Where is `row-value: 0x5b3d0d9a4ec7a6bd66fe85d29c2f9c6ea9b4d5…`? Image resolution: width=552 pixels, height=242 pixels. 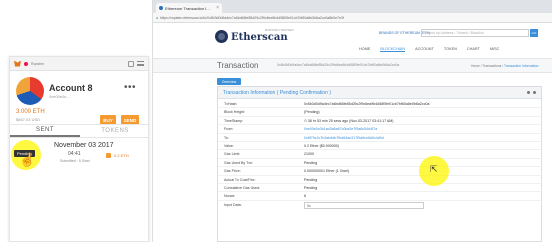 row-value: 0x5b3d0d9a4ec7a6bd66fe85d29c2f9c6ea9b4d5… is located at coordinates (367, 104).